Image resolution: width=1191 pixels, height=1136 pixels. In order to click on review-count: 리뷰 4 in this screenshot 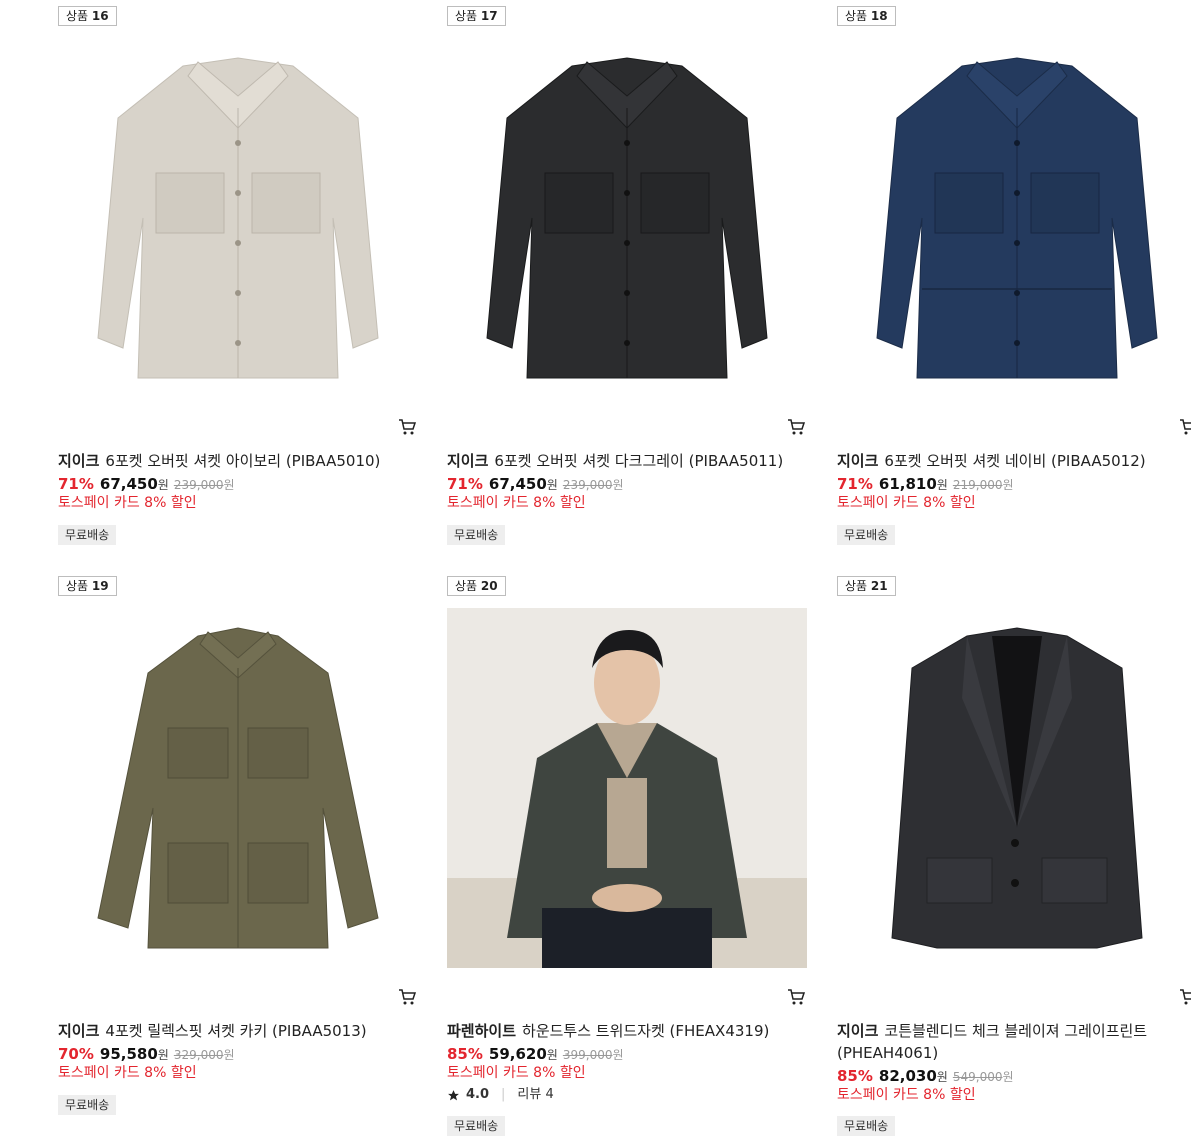, I will do `click(535, 1095)`.